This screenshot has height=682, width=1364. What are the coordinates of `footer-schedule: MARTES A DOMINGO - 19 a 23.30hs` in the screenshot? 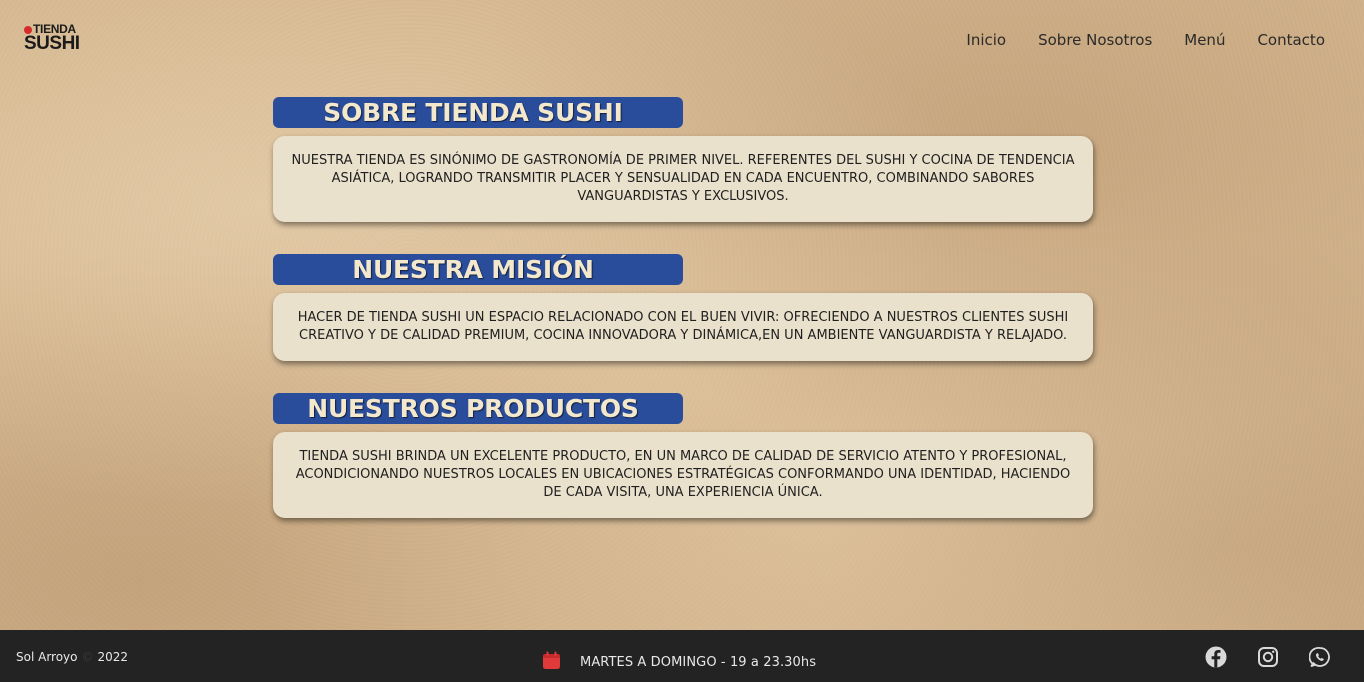 It's located at (679, 660).